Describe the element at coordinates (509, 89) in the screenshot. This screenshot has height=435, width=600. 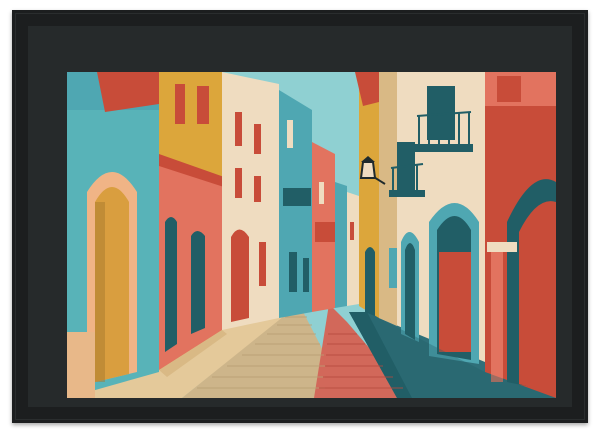
I see `right-red-window-upper` at that location.